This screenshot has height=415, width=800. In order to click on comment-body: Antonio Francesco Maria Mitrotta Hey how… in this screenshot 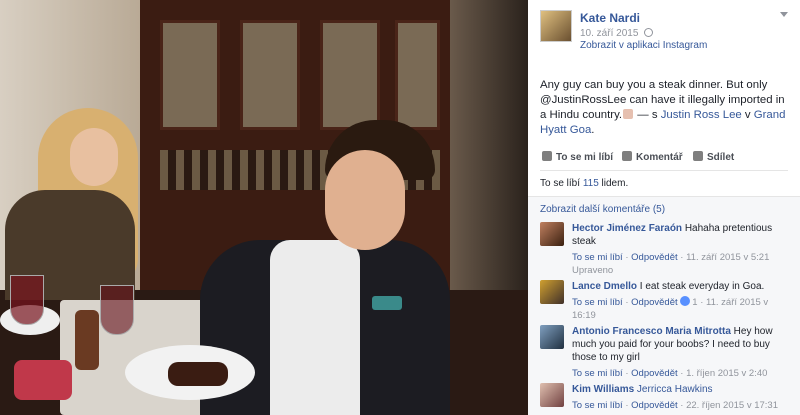, I will do `click(681, 352)`.